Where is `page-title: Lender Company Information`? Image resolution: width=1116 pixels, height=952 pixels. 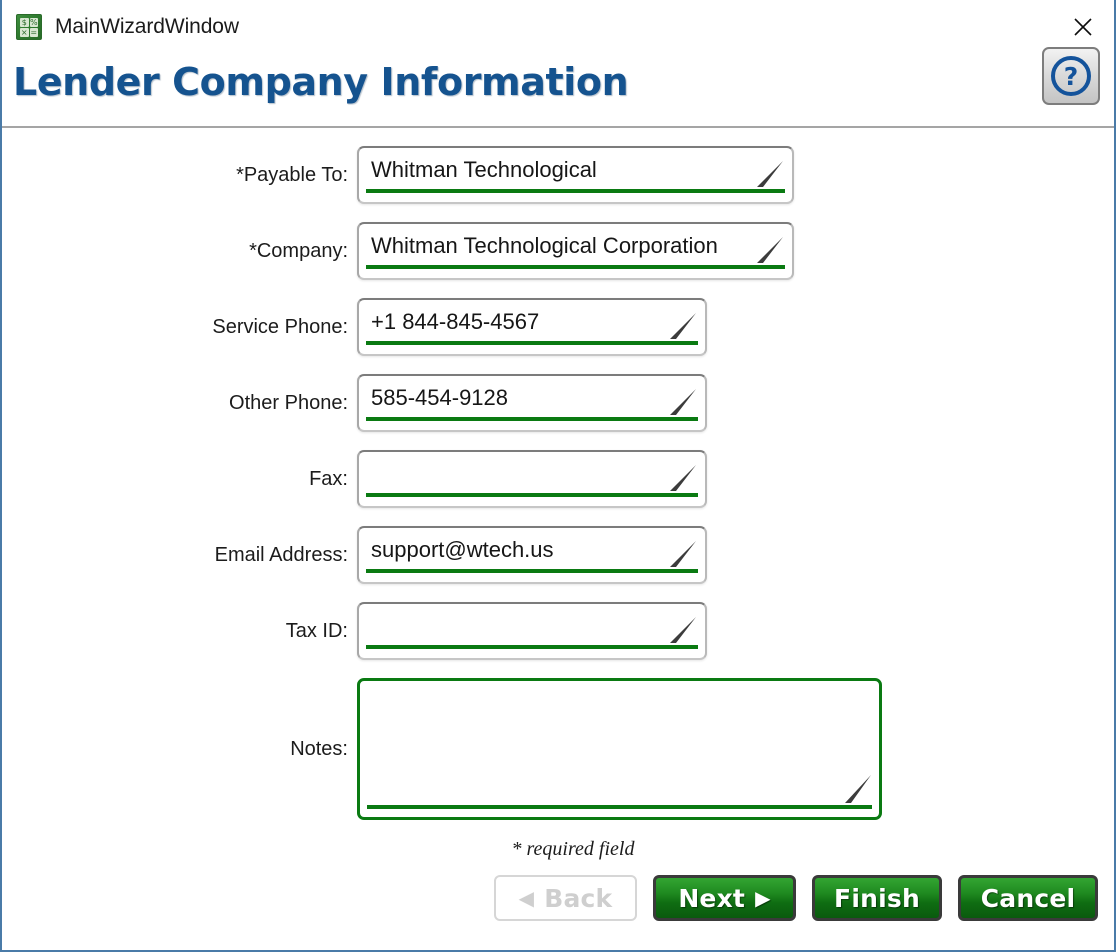
page-title: Lender Company Information is located at coordinates (321, 82).